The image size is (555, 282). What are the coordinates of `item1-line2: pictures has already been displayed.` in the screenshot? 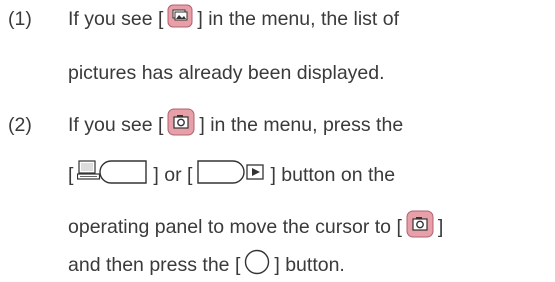 It's located at (226, 73).